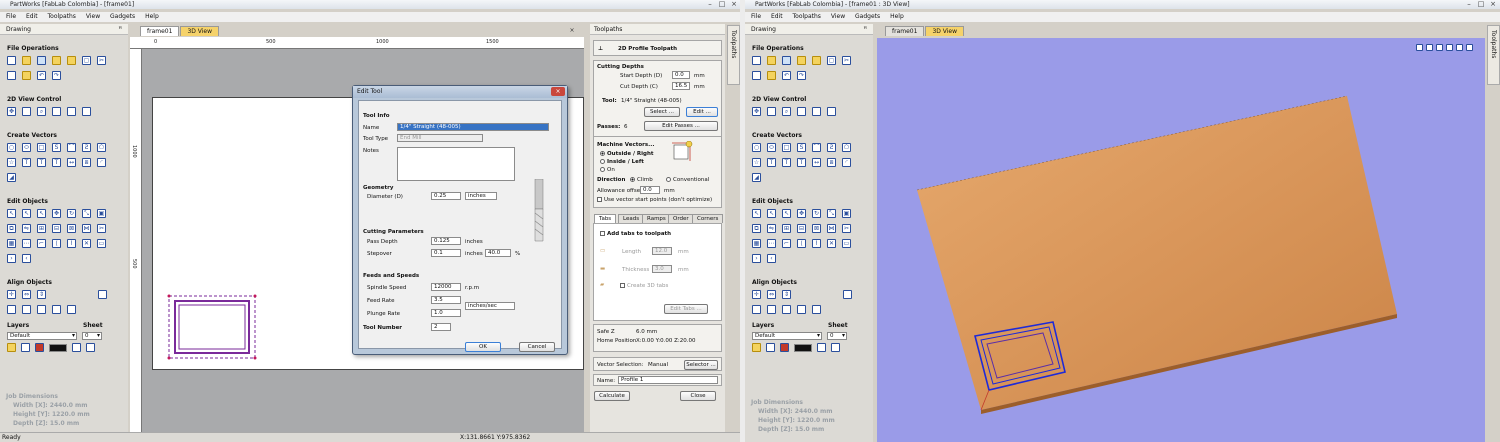 The image size is (1500, 442). What do you see at coordinates (86, 111) in the screenshot?
I see `view-layout-icon` at bounding box center [86, 111].